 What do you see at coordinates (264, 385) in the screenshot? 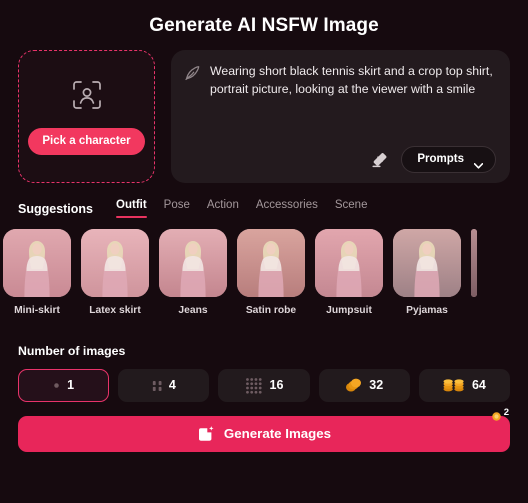
I see `image-count-option-16: 16` at bounding box center [264, 385].